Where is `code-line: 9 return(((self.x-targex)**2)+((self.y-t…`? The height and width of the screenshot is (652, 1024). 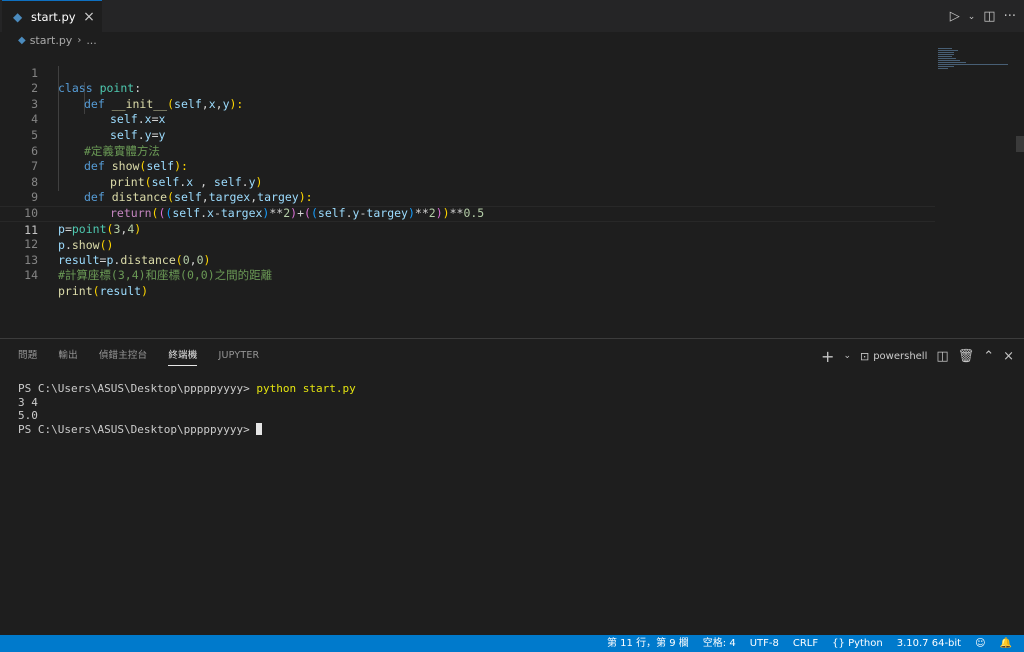
code-line: 9 return(((self.x-targex)**2)+((self.y-t… is located at coordinates (258, 205).